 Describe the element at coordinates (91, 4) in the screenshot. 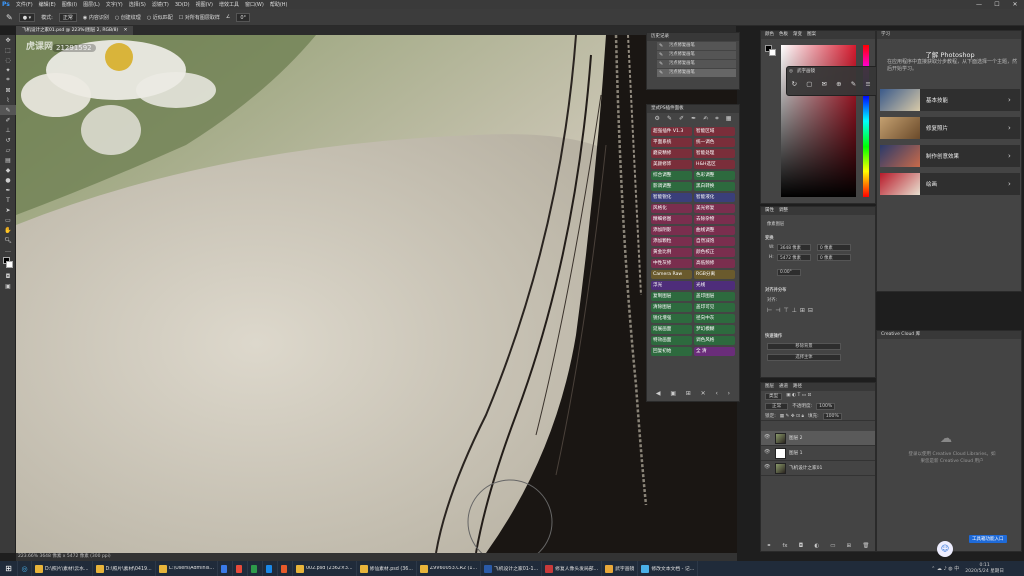

I see `menu-layer: 图层(L)` at that location.